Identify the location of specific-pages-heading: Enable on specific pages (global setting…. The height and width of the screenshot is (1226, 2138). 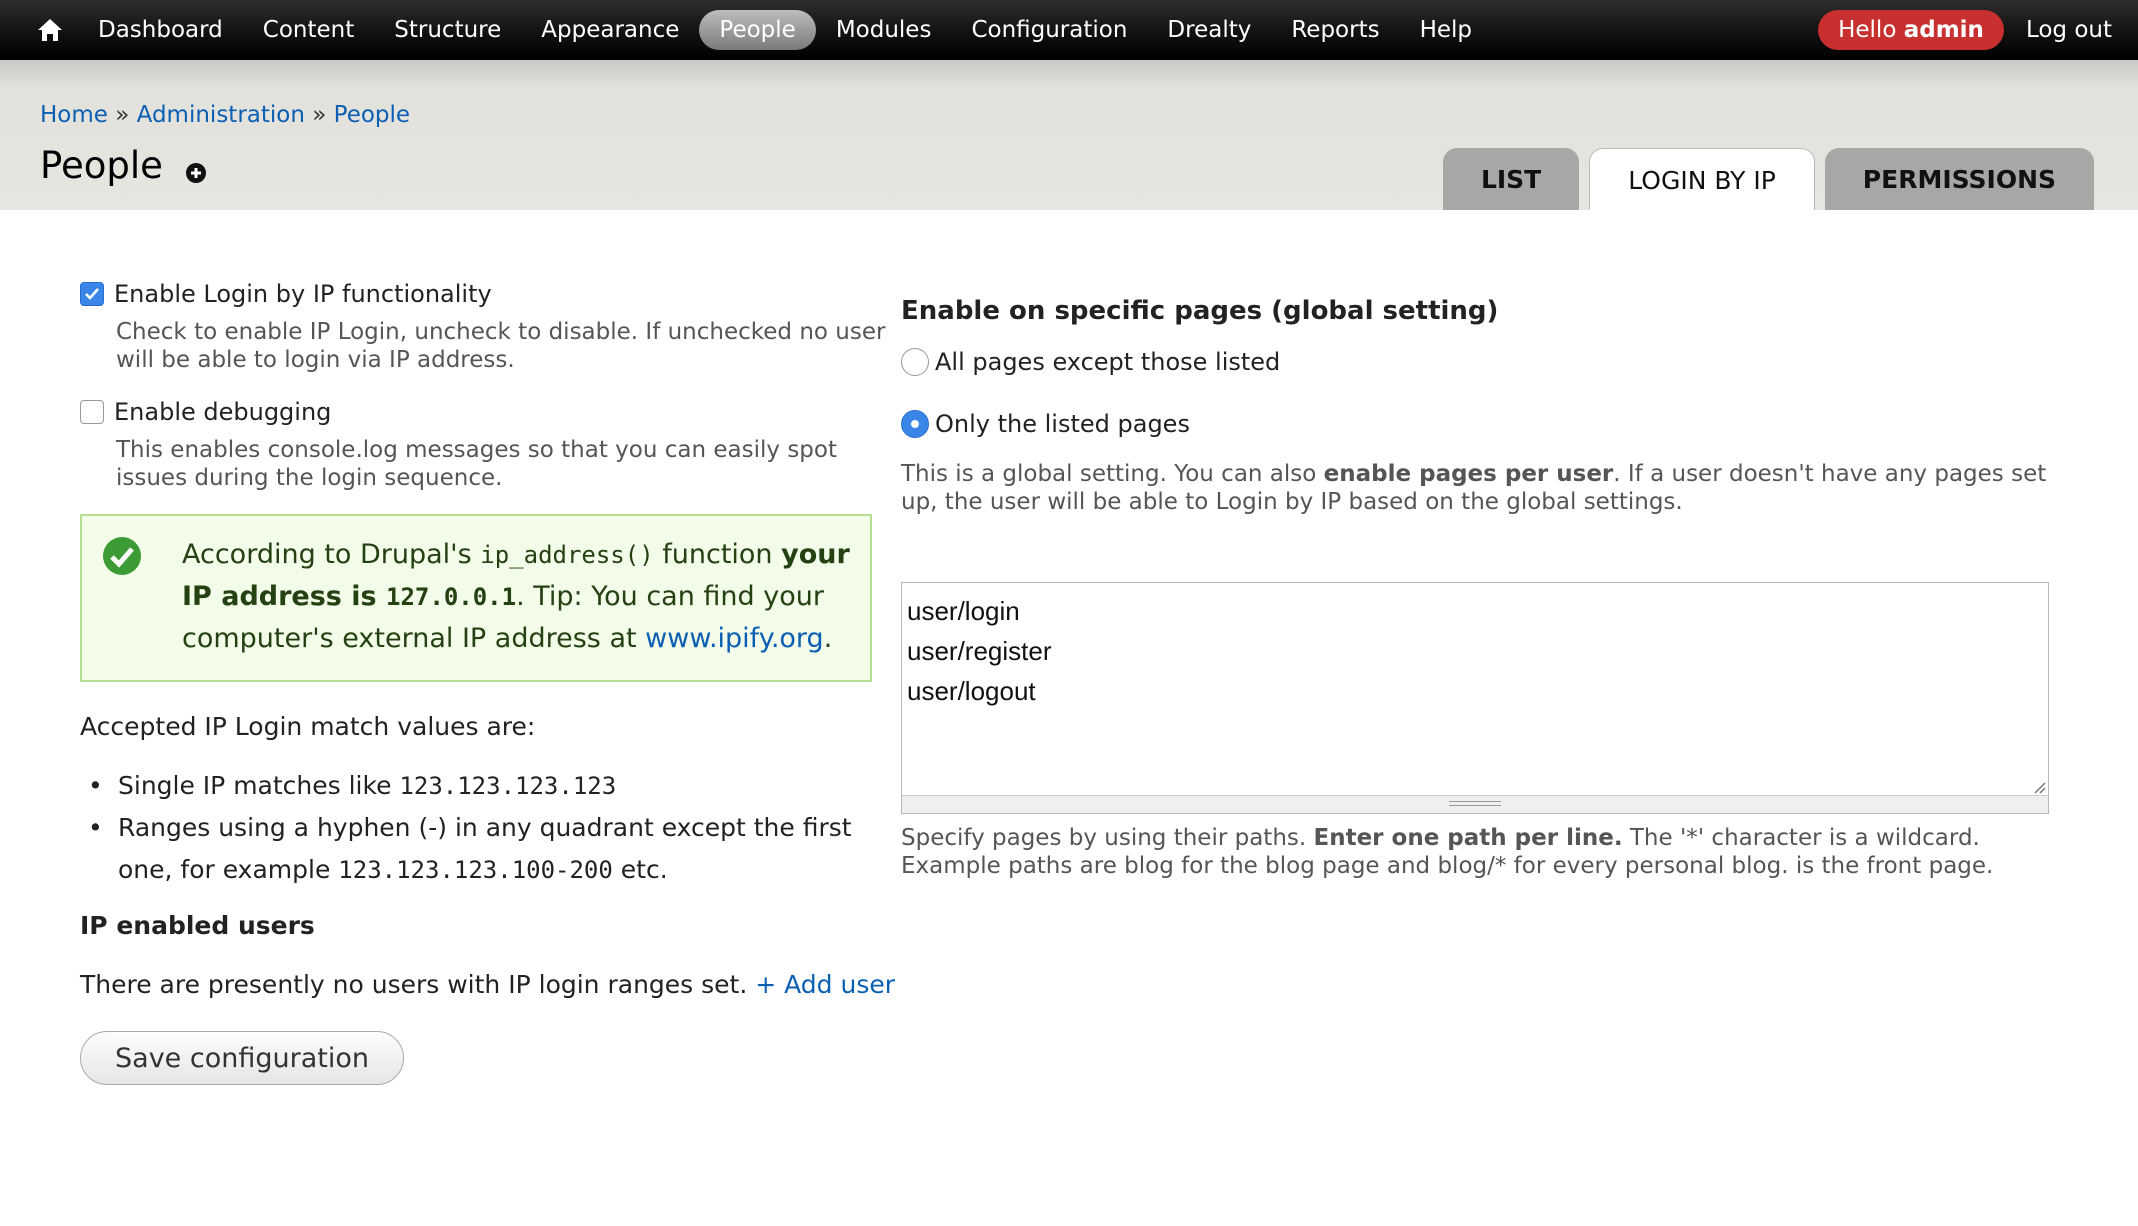
(1200, 311).